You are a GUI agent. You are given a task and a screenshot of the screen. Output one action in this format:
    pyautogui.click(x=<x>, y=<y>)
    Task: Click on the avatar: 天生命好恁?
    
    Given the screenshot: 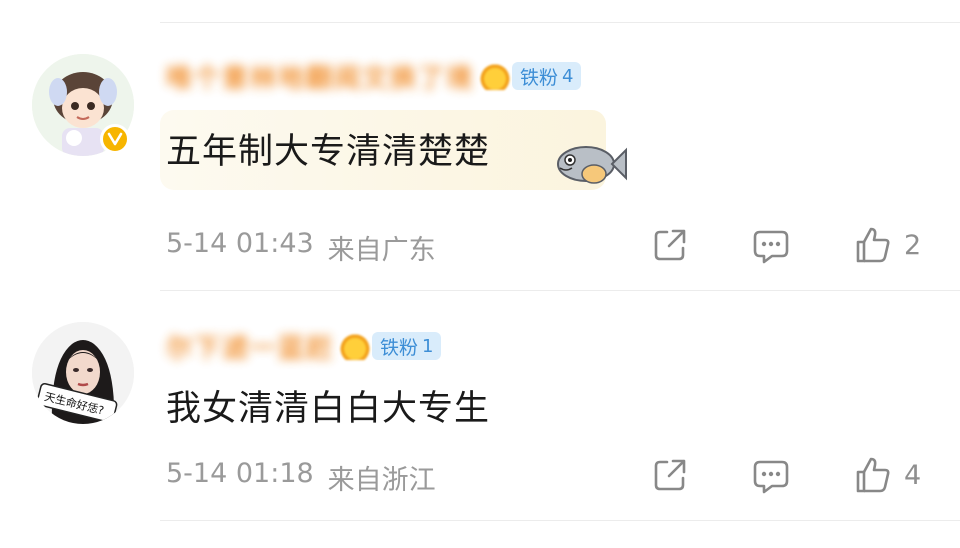 What is the action you would take?
    pyautogui.click(x=83, y=373)
    